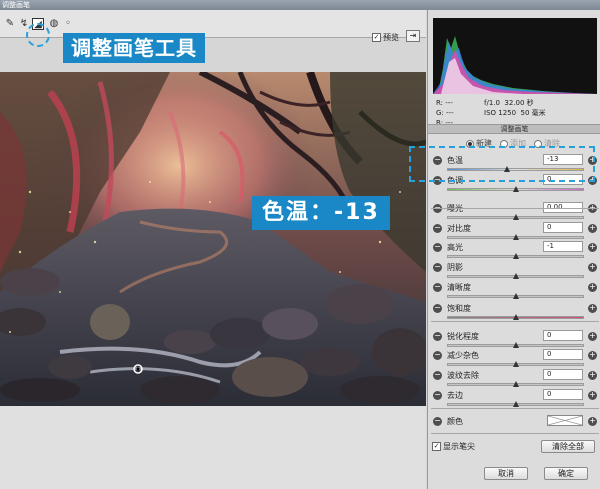  What do you see at coordinates (568, 446) in the screenshot?
I see `clear-all-button: 清除全部` at bounding box center [568, 446].